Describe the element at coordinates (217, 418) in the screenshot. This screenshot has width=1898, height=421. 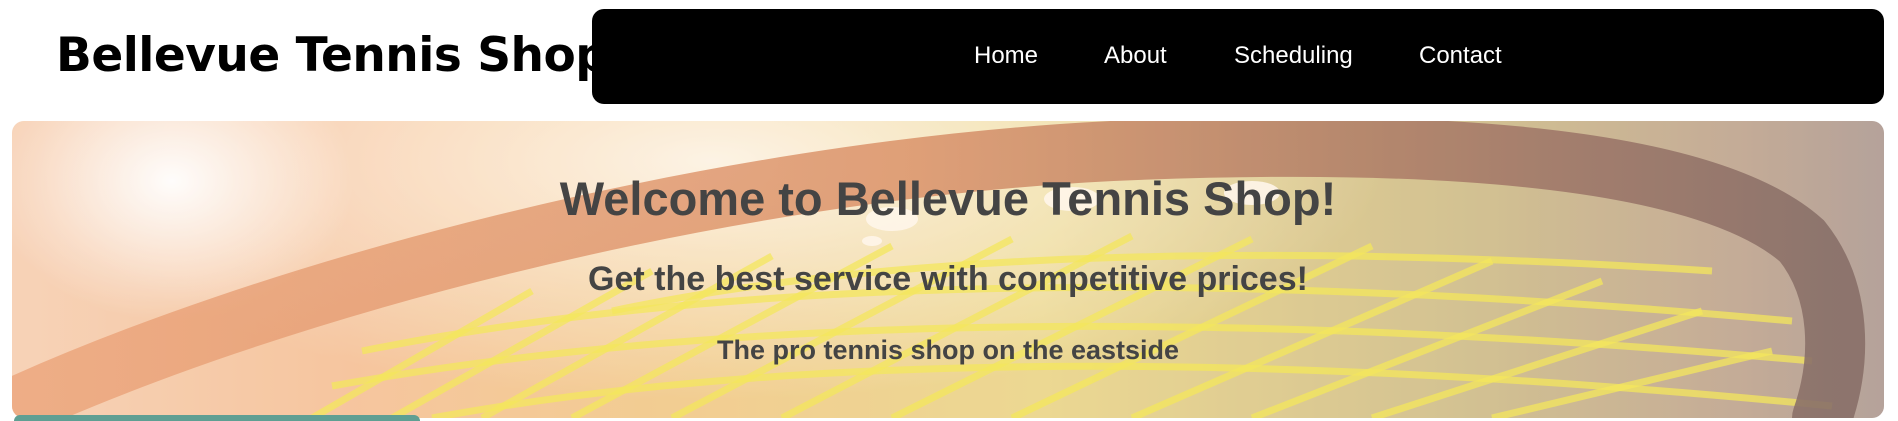
I see `next-section-card-edge` at that location.